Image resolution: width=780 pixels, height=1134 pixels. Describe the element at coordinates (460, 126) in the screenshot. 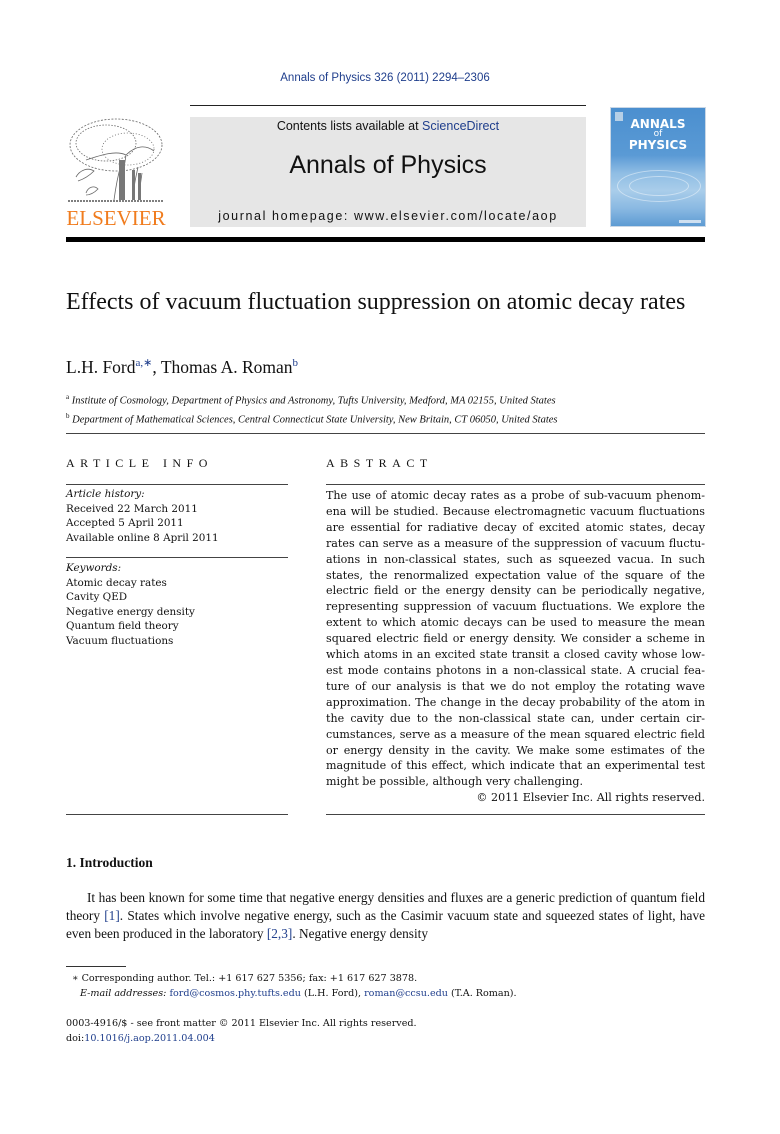

I see `sciencedirect-link: ScienceDirect` at that location.